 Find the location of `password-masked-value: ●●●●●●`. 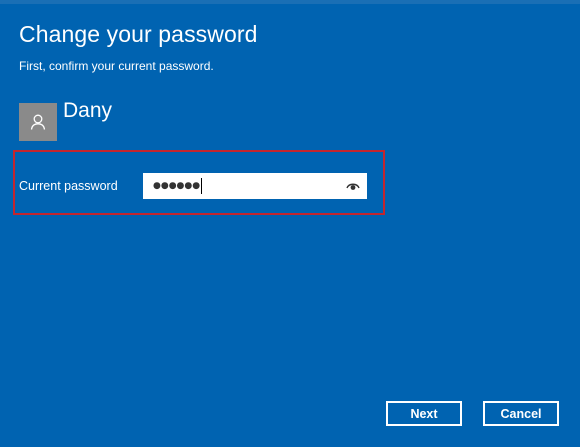

password-masked-value: ●●●●●● is located at coordinates (177, 186).